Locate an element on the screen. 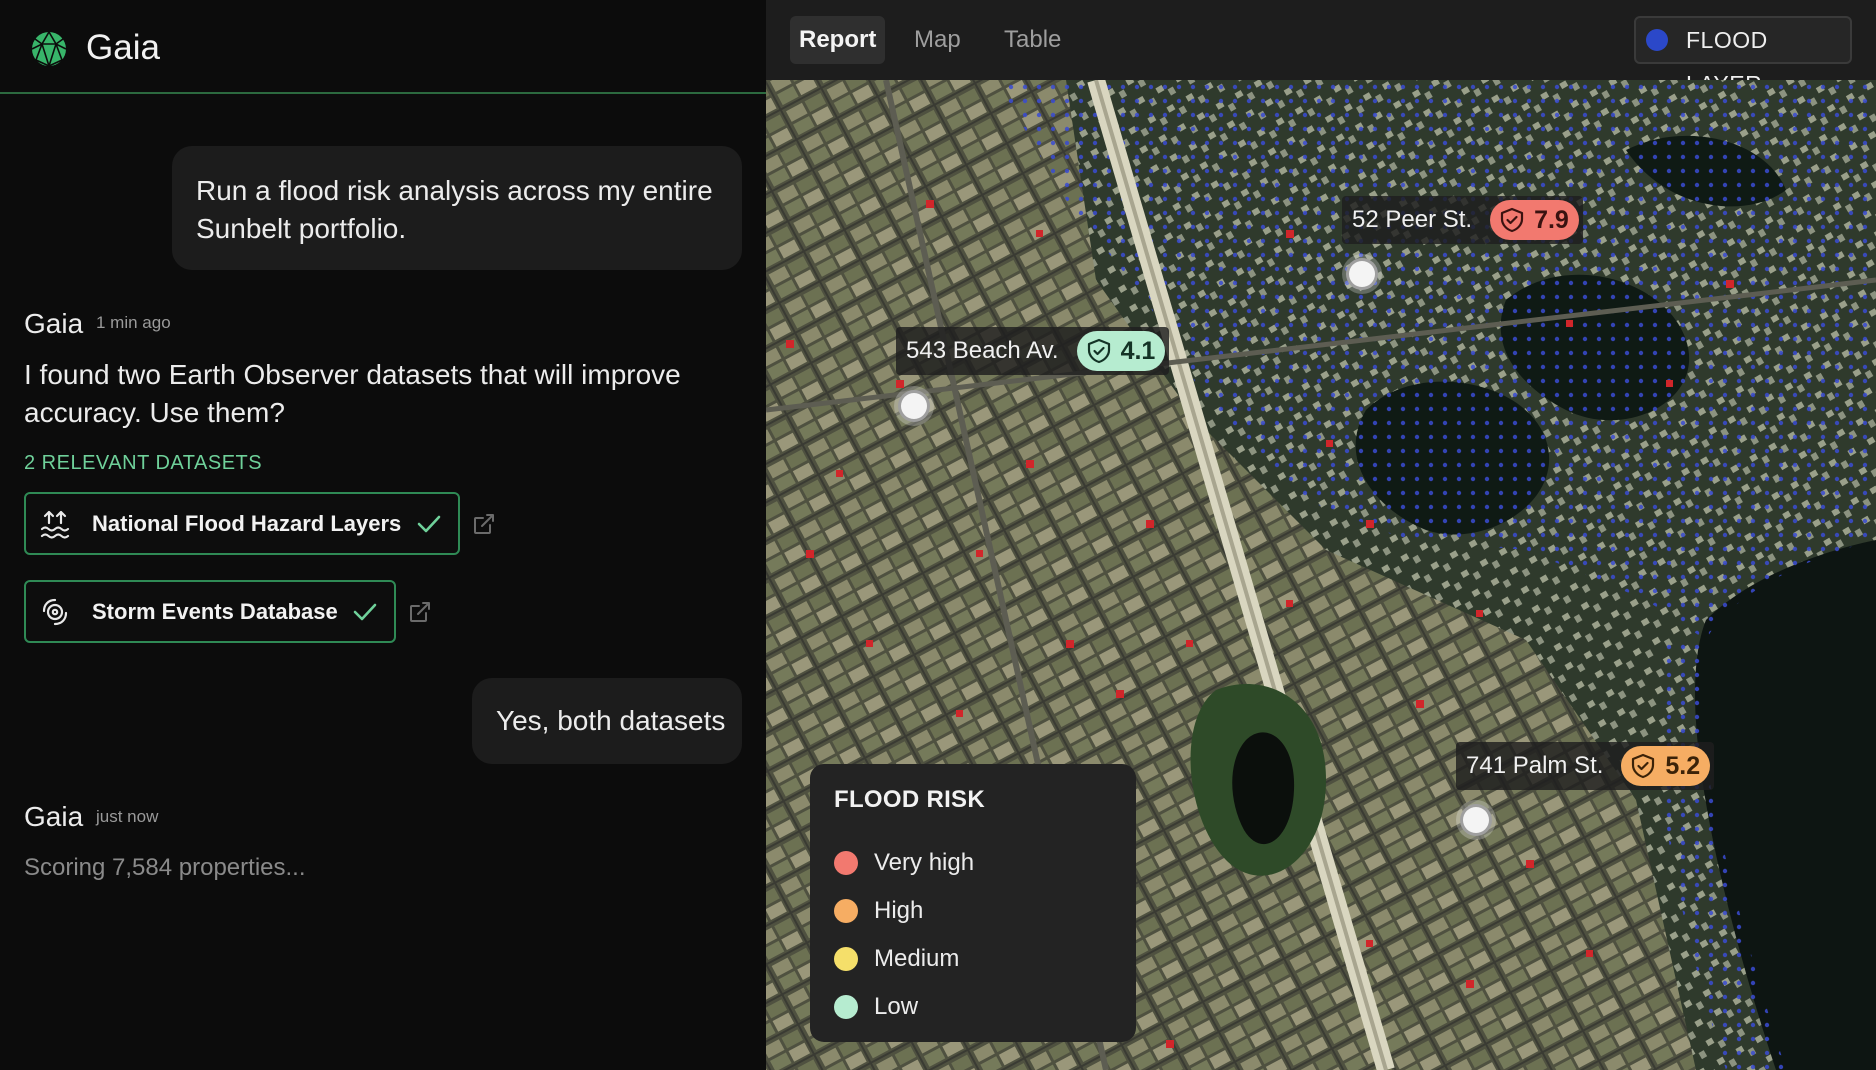 The height and width of the screenshot is (1070, 1876). view-tabs-bar: Report Map Table FLOOD LAYER is located at coordinates (1321, 48).